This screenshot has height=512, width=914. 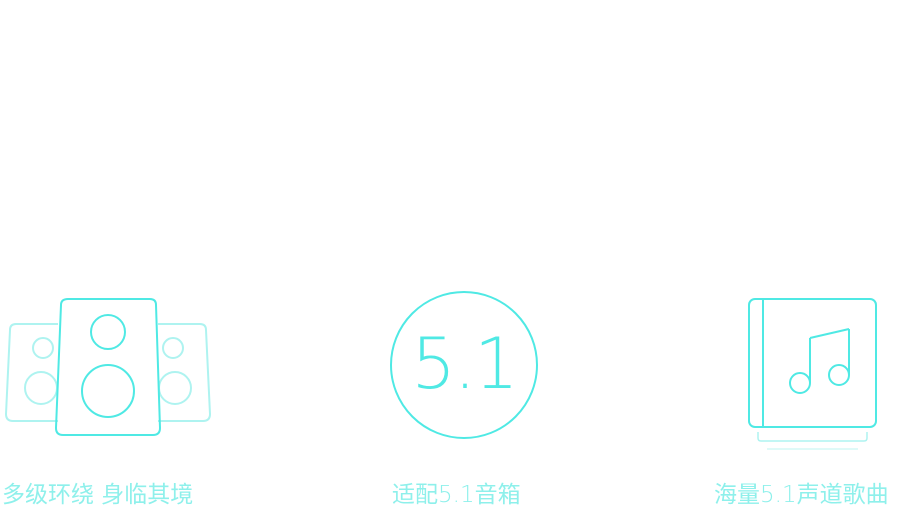 What do you see at coordinates (98, 495) in the screenshot?
I see `feature-label: 多级环绕 身临其境` at bounding box center [98, 495].